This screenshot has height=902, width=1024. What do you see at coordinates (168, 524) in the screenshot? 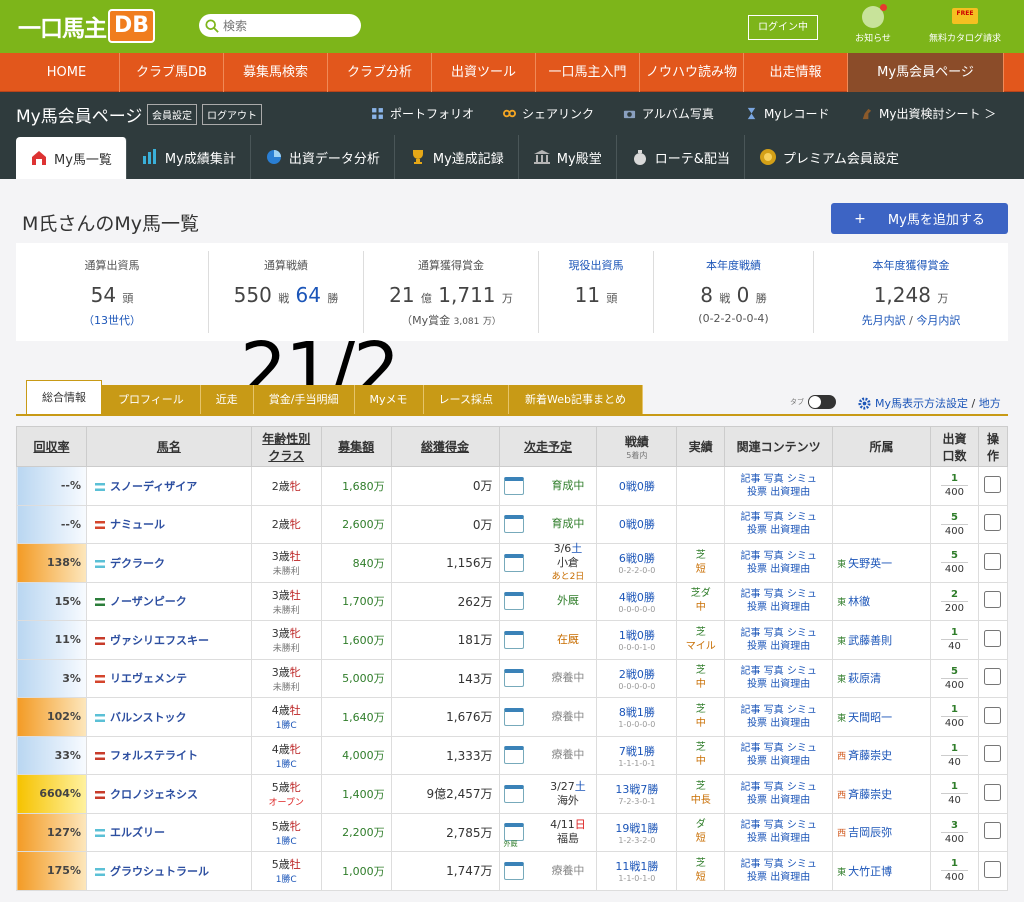
I see `horse-name-link: ナミュール` at bounding box center [168, 524].